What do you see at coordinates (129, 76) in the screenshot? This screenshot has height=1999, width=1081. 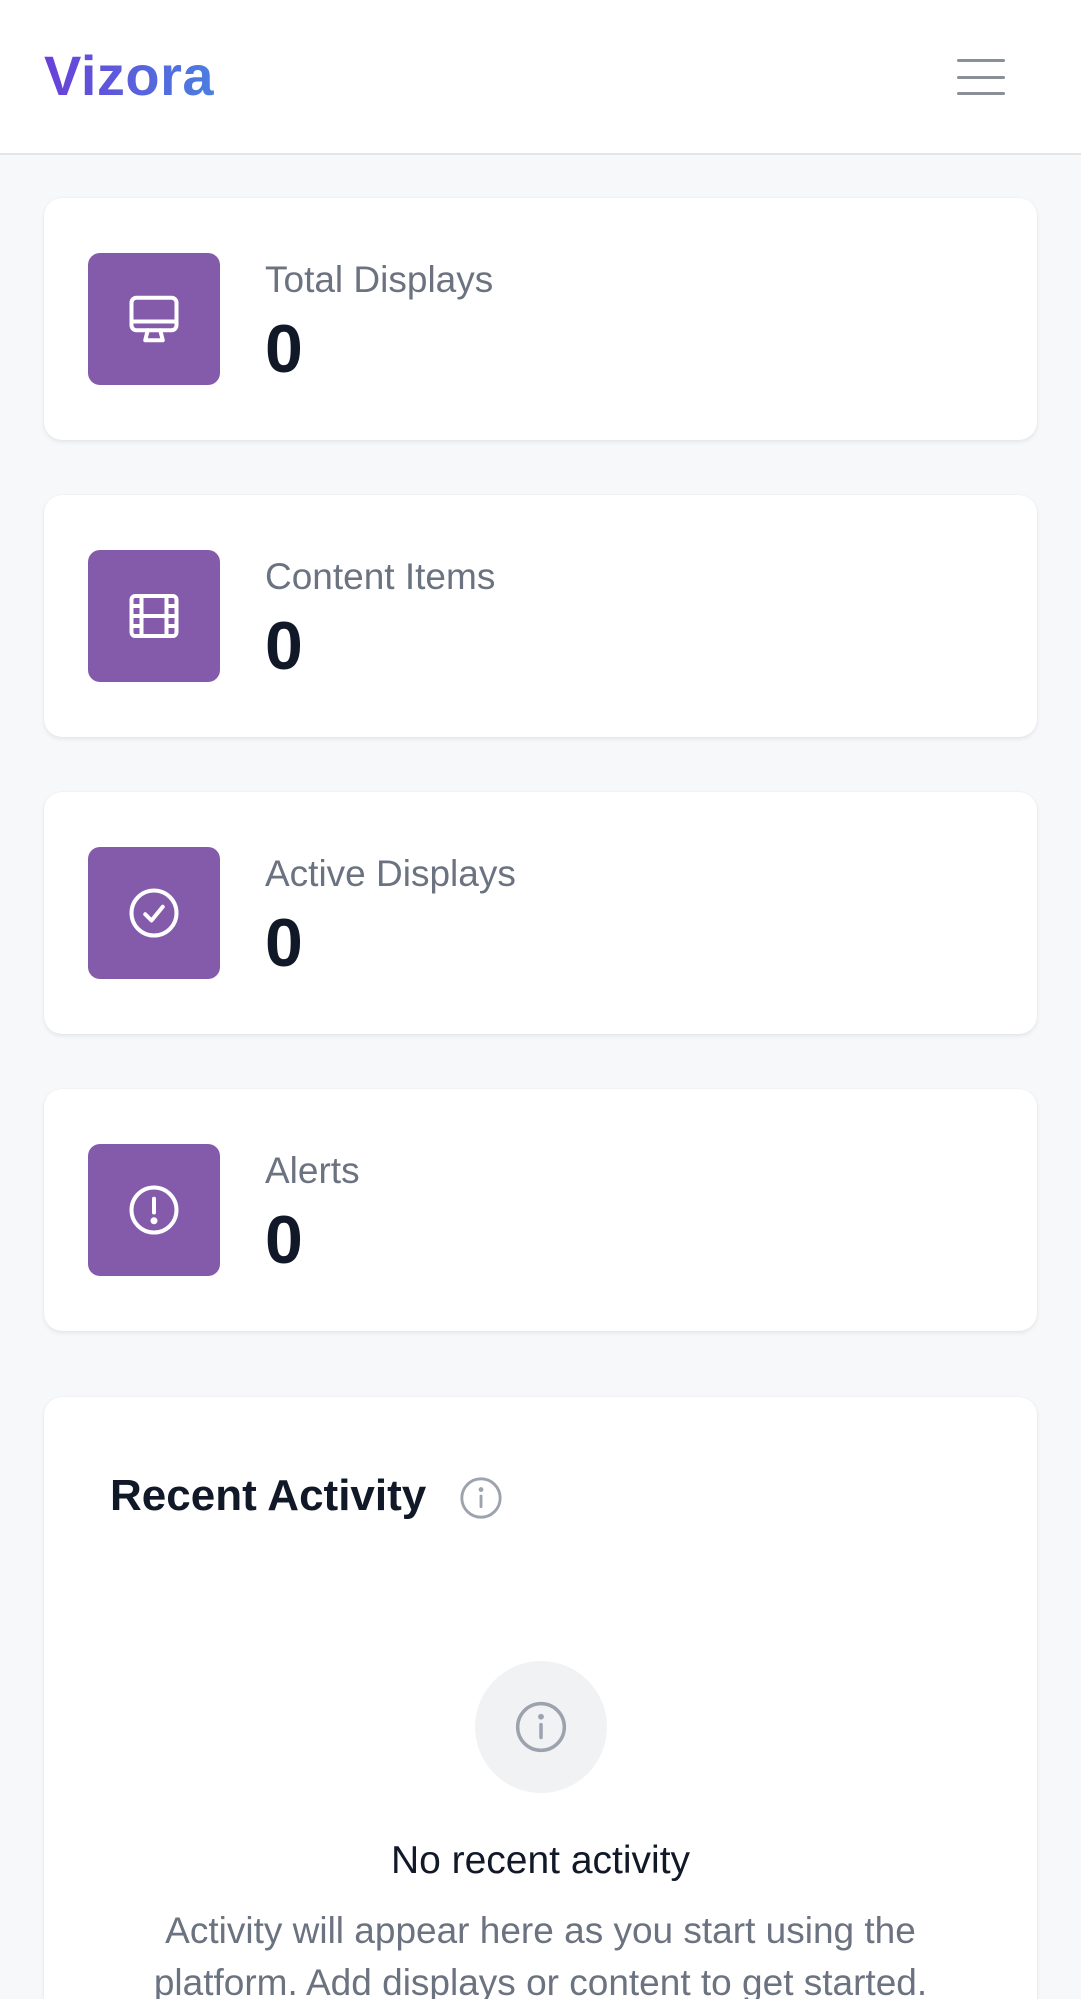 I see `brand-logo: Vizora` at bounding box center [129, 76].